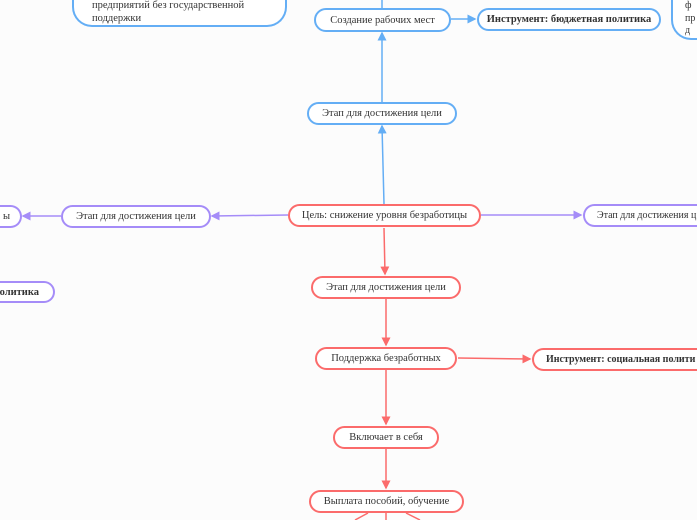 Image resolution: width=697 pixels, height=520 pixels. What do you see at coordinates (136, 216) in the screenshot?
I see `stage-left-node: Этап для достижения цели` at bounding box center [136, 216].